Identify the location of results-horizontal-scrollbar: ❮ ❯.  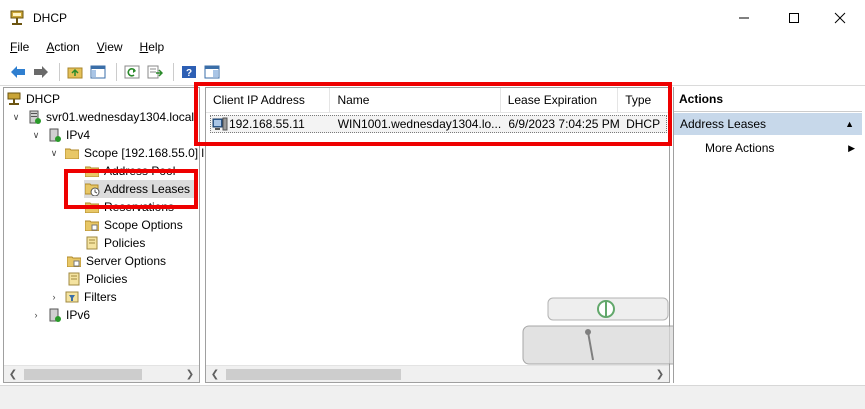
(437, 373).